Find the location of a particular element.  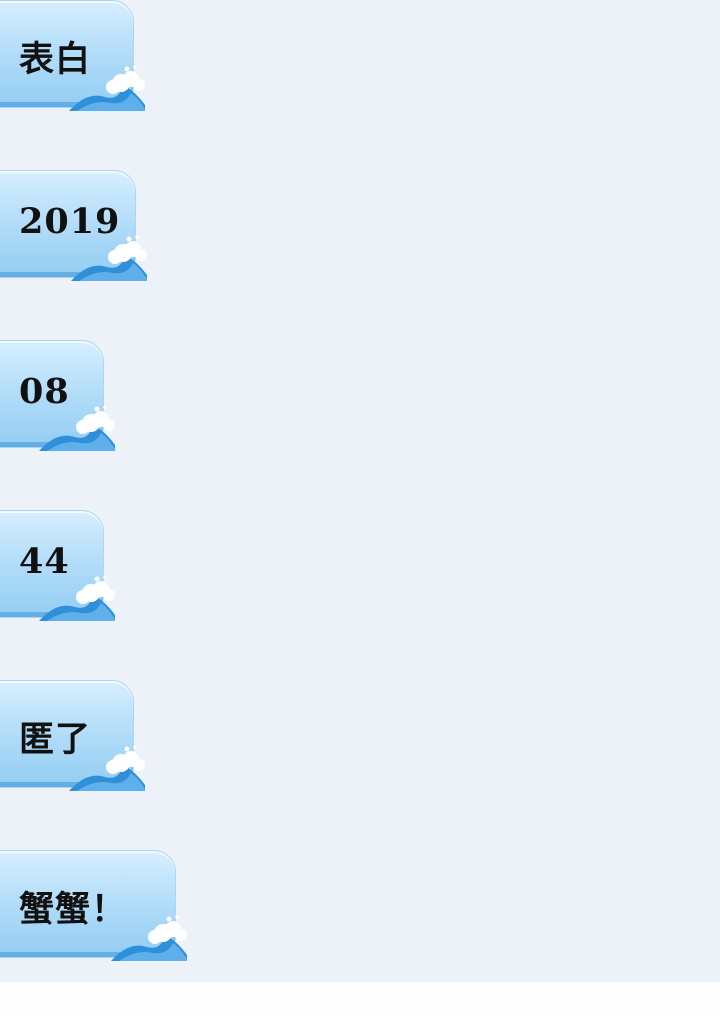

message-bubble: 44 is located at coordinates (57, 565).